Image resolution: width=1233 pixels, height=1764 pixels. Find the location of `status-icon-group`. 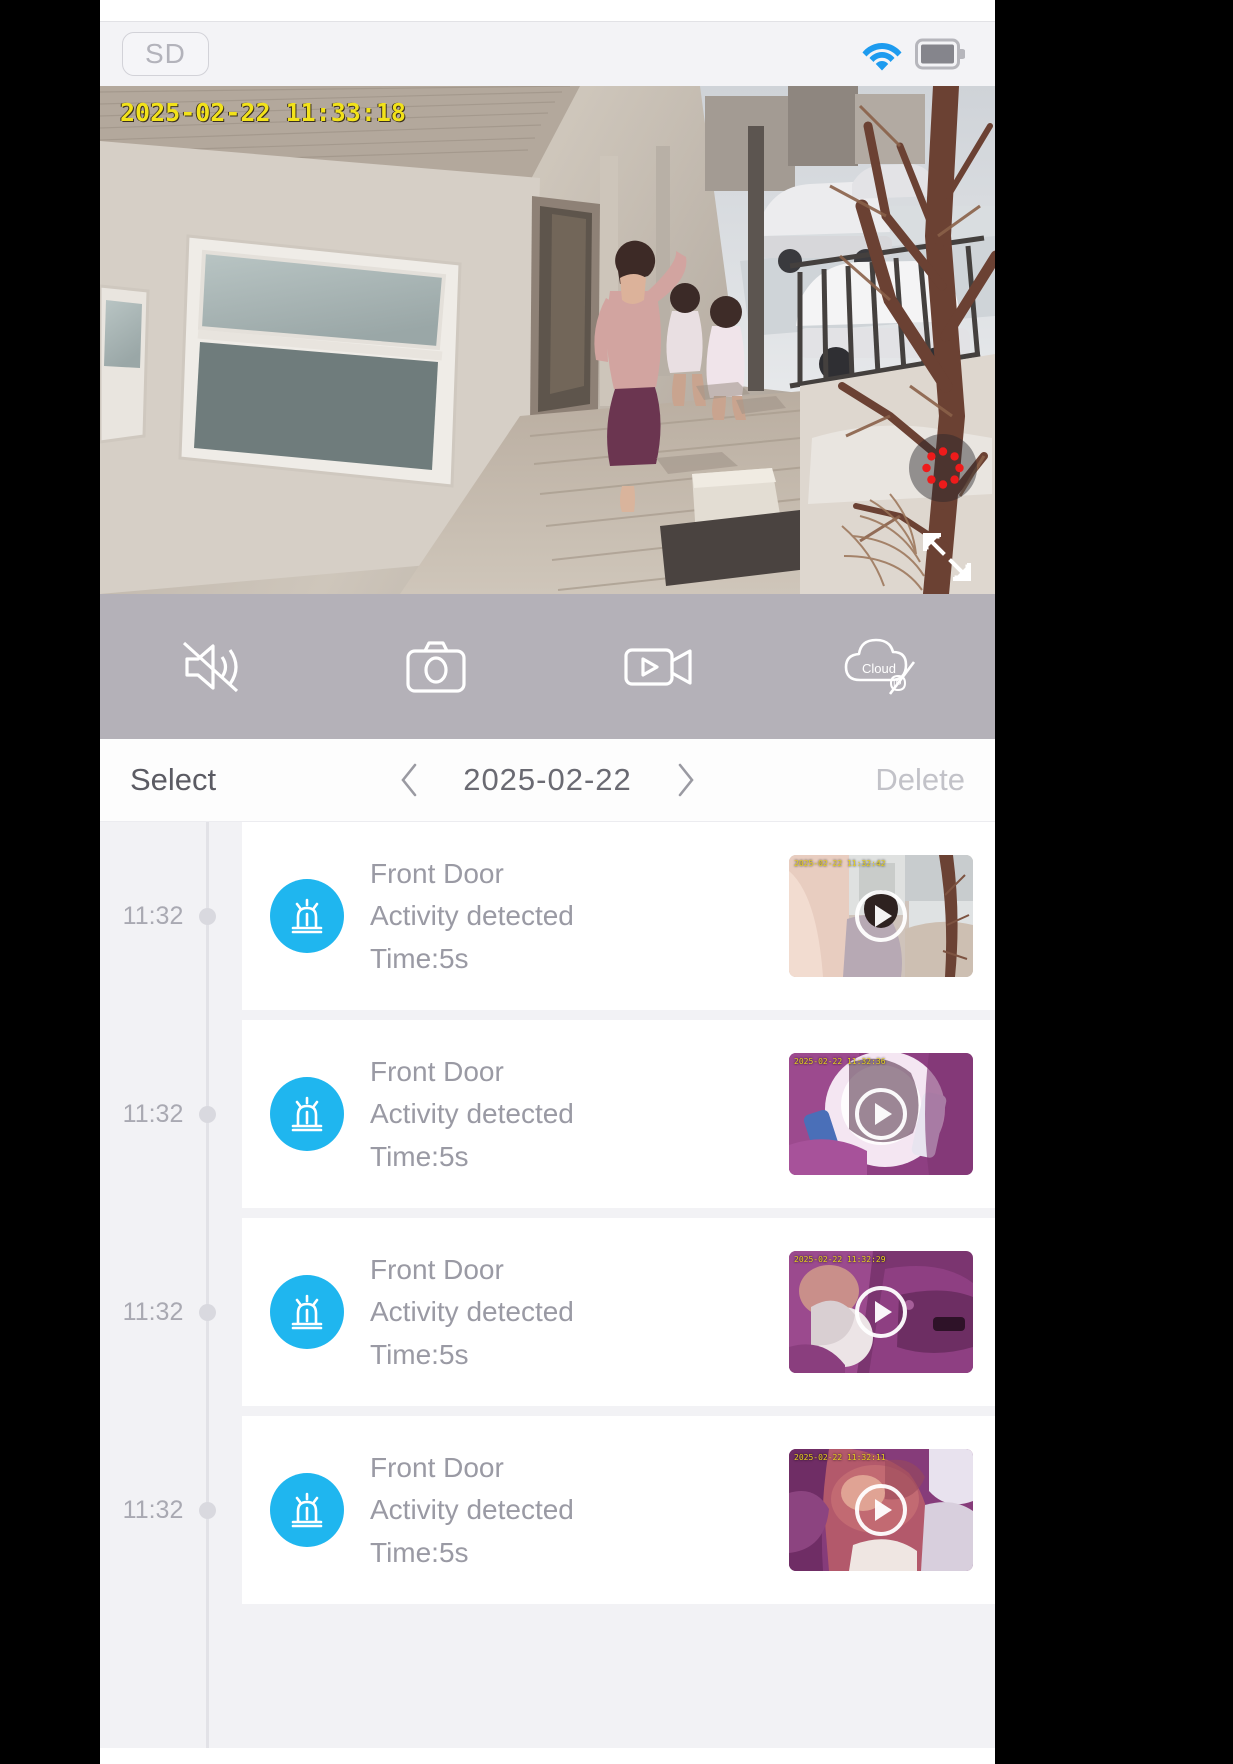

status-icon-group is located at coordinates (913, 54).